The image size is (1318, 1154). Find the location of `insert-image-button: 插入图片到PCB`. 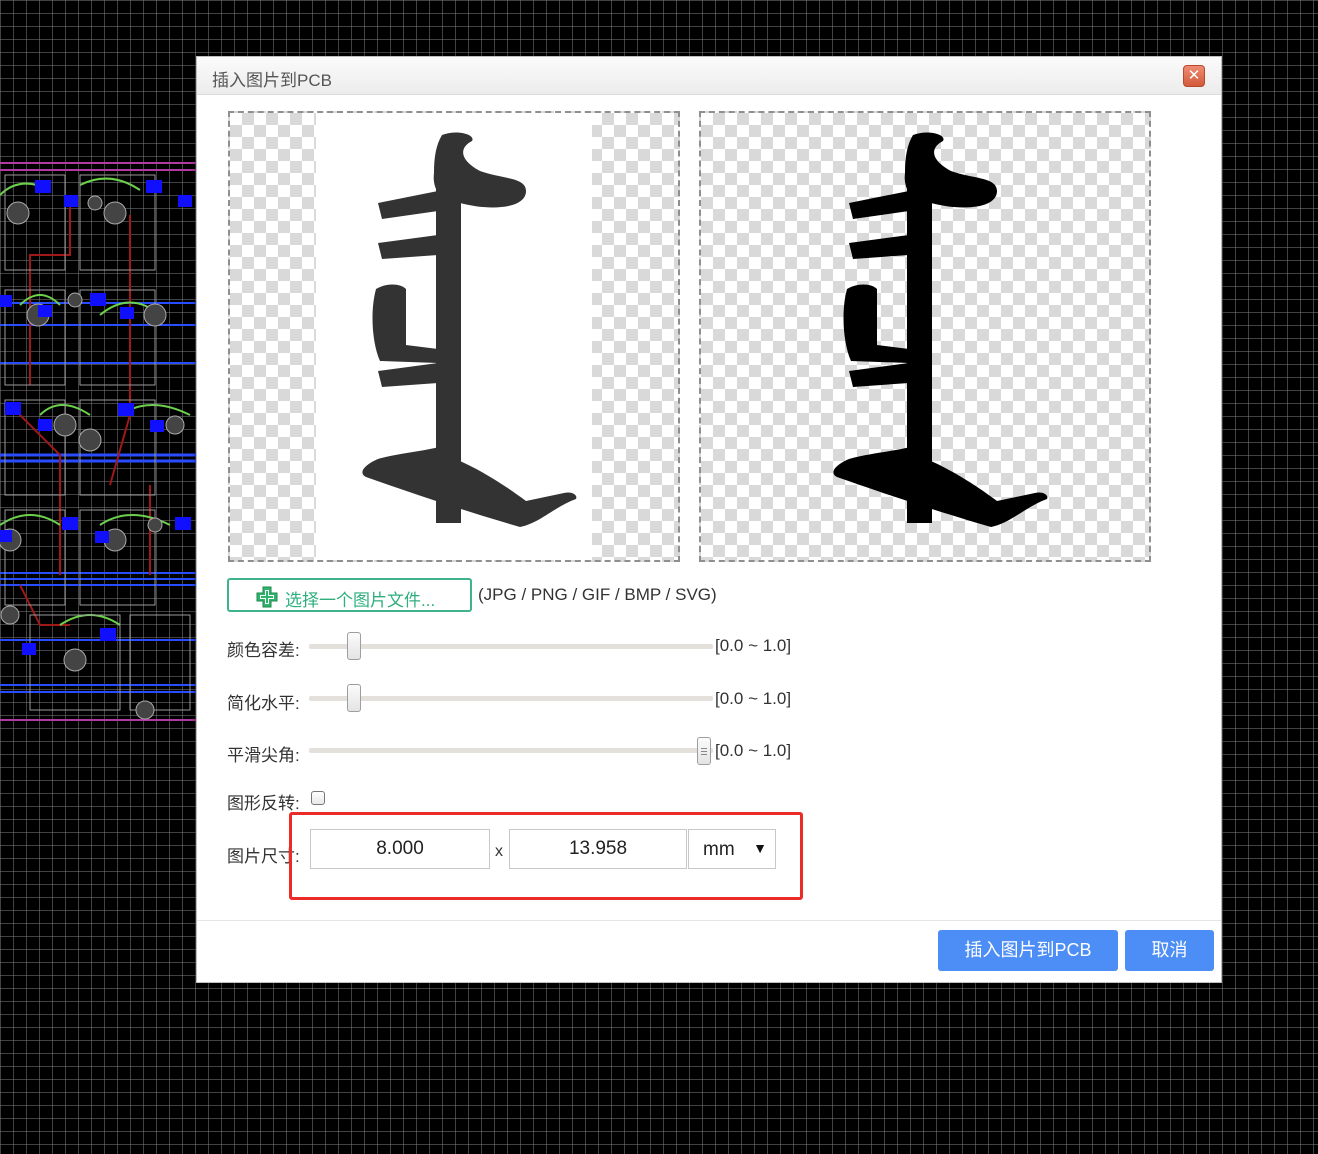

insert-image-button: 插入图片到PCB is located at coordinates (1028, 950).